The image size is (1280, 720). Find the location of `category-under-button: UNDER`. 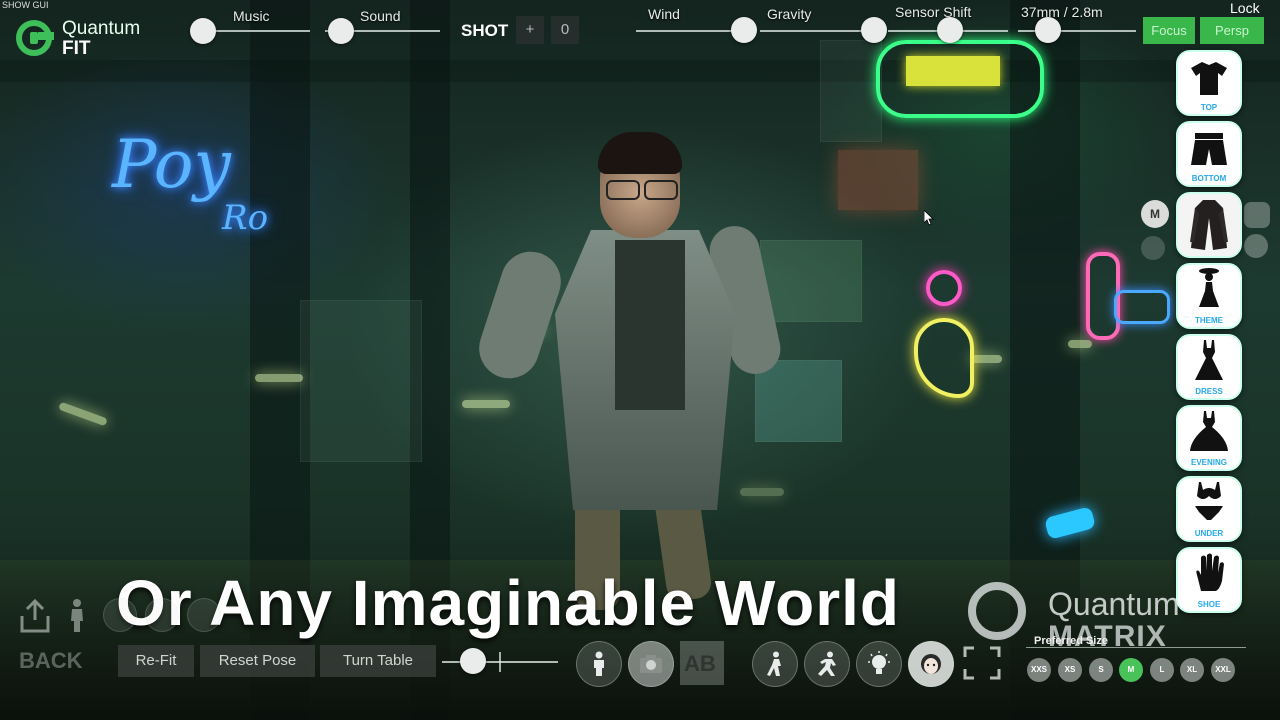

category-under-button: UNDER is located at coordinates (1209, 509).